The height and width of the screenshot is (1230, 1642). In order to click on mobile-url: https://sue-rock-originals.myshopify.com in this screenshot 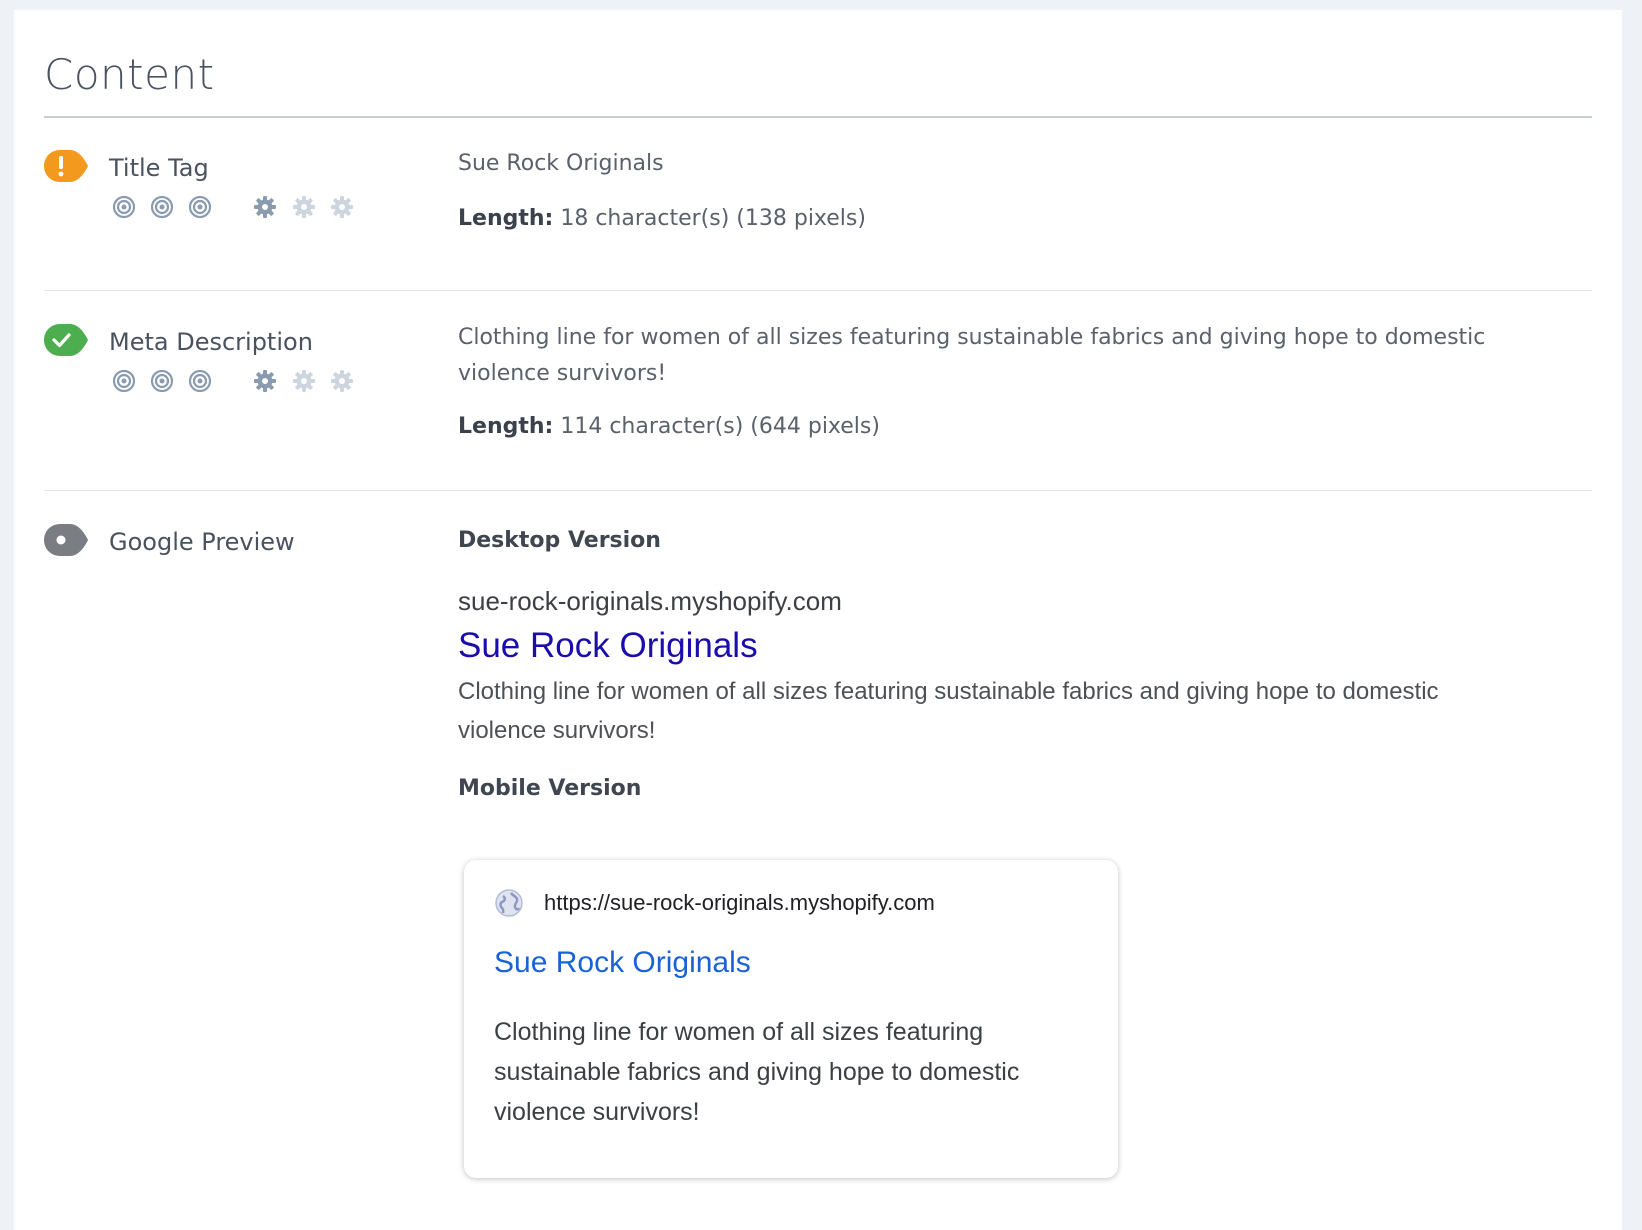, I will do `click(739, 902)`.